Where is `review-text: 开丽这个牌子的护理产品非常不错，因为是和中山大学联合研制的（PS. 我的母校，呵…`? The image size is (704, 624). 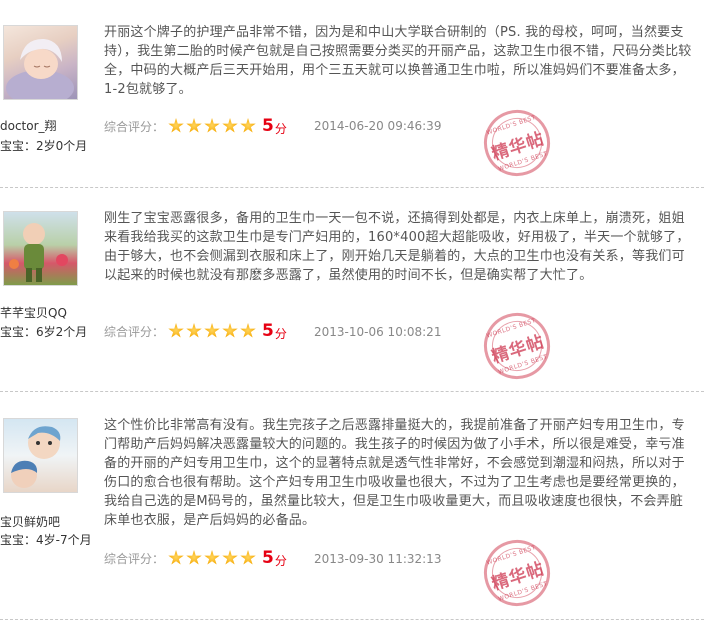 review-text: 开丽这个牌子的护理产品非常不错，因为是和中山大学联合研制的（PS. 我的母校，呵… is located at coordinates (398, 61).